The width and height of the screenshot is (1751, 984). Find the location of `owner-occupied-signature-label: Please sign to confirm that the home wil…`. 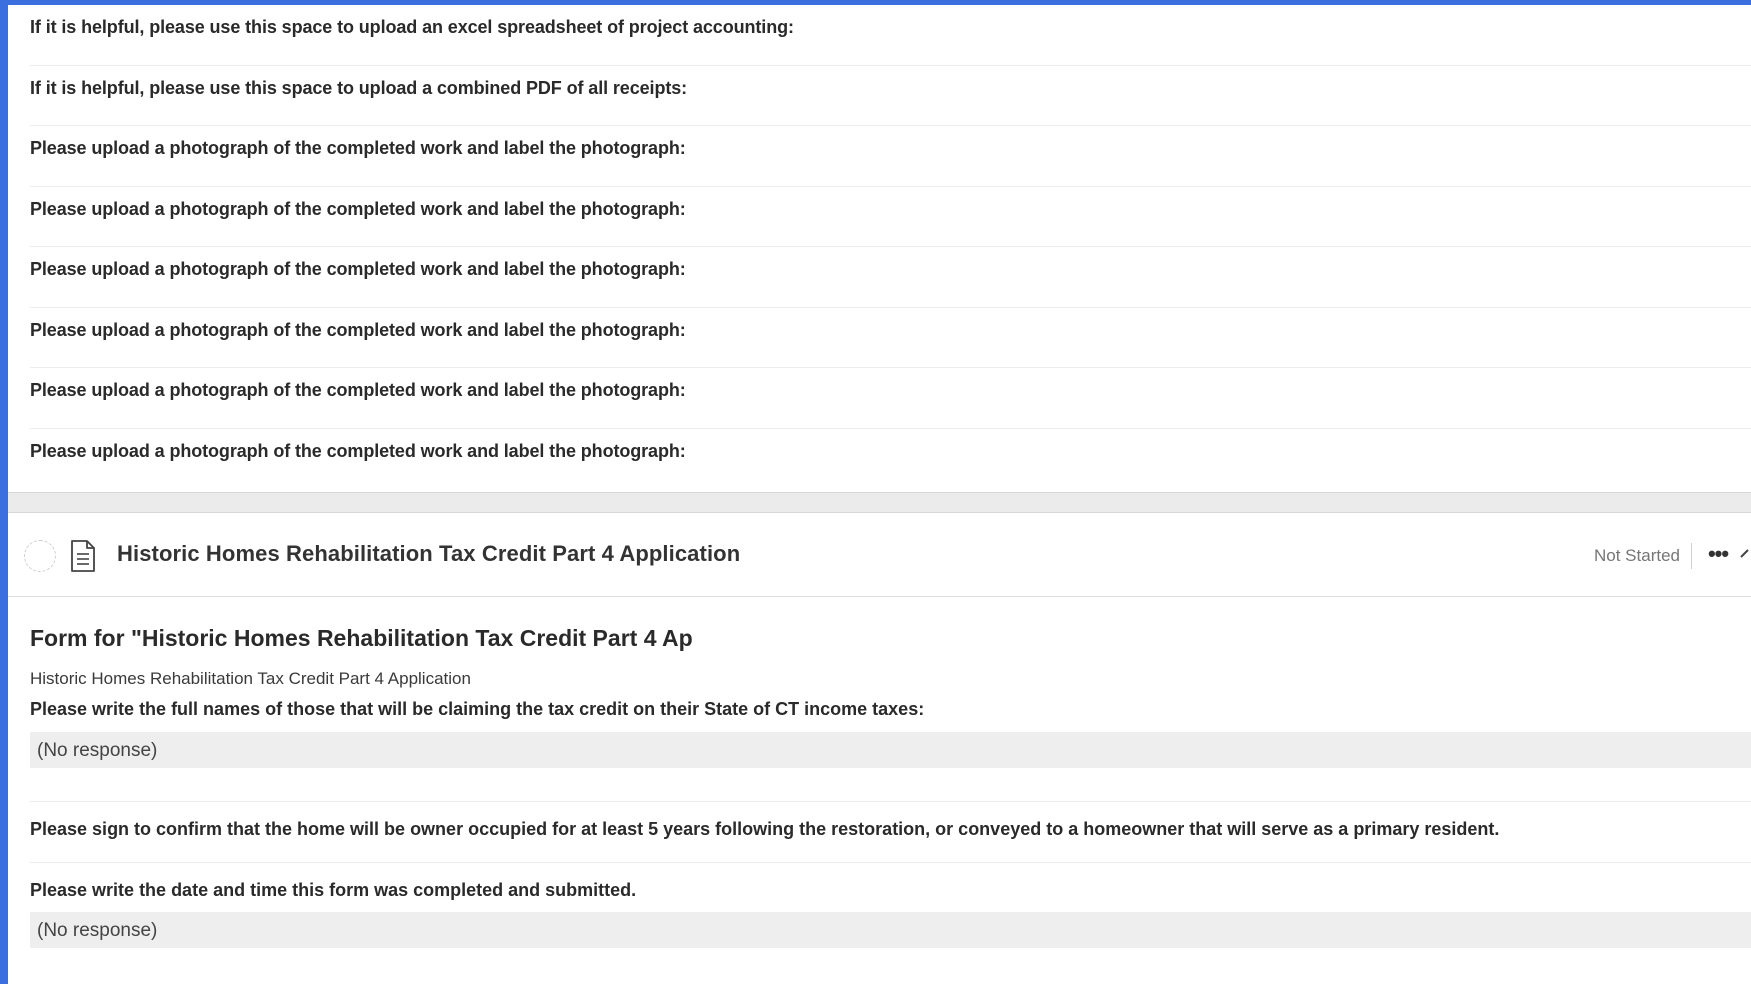

owner-occupied-signature-label: Please sign to confirm that the home wil… is located at coordinates (765, 829).